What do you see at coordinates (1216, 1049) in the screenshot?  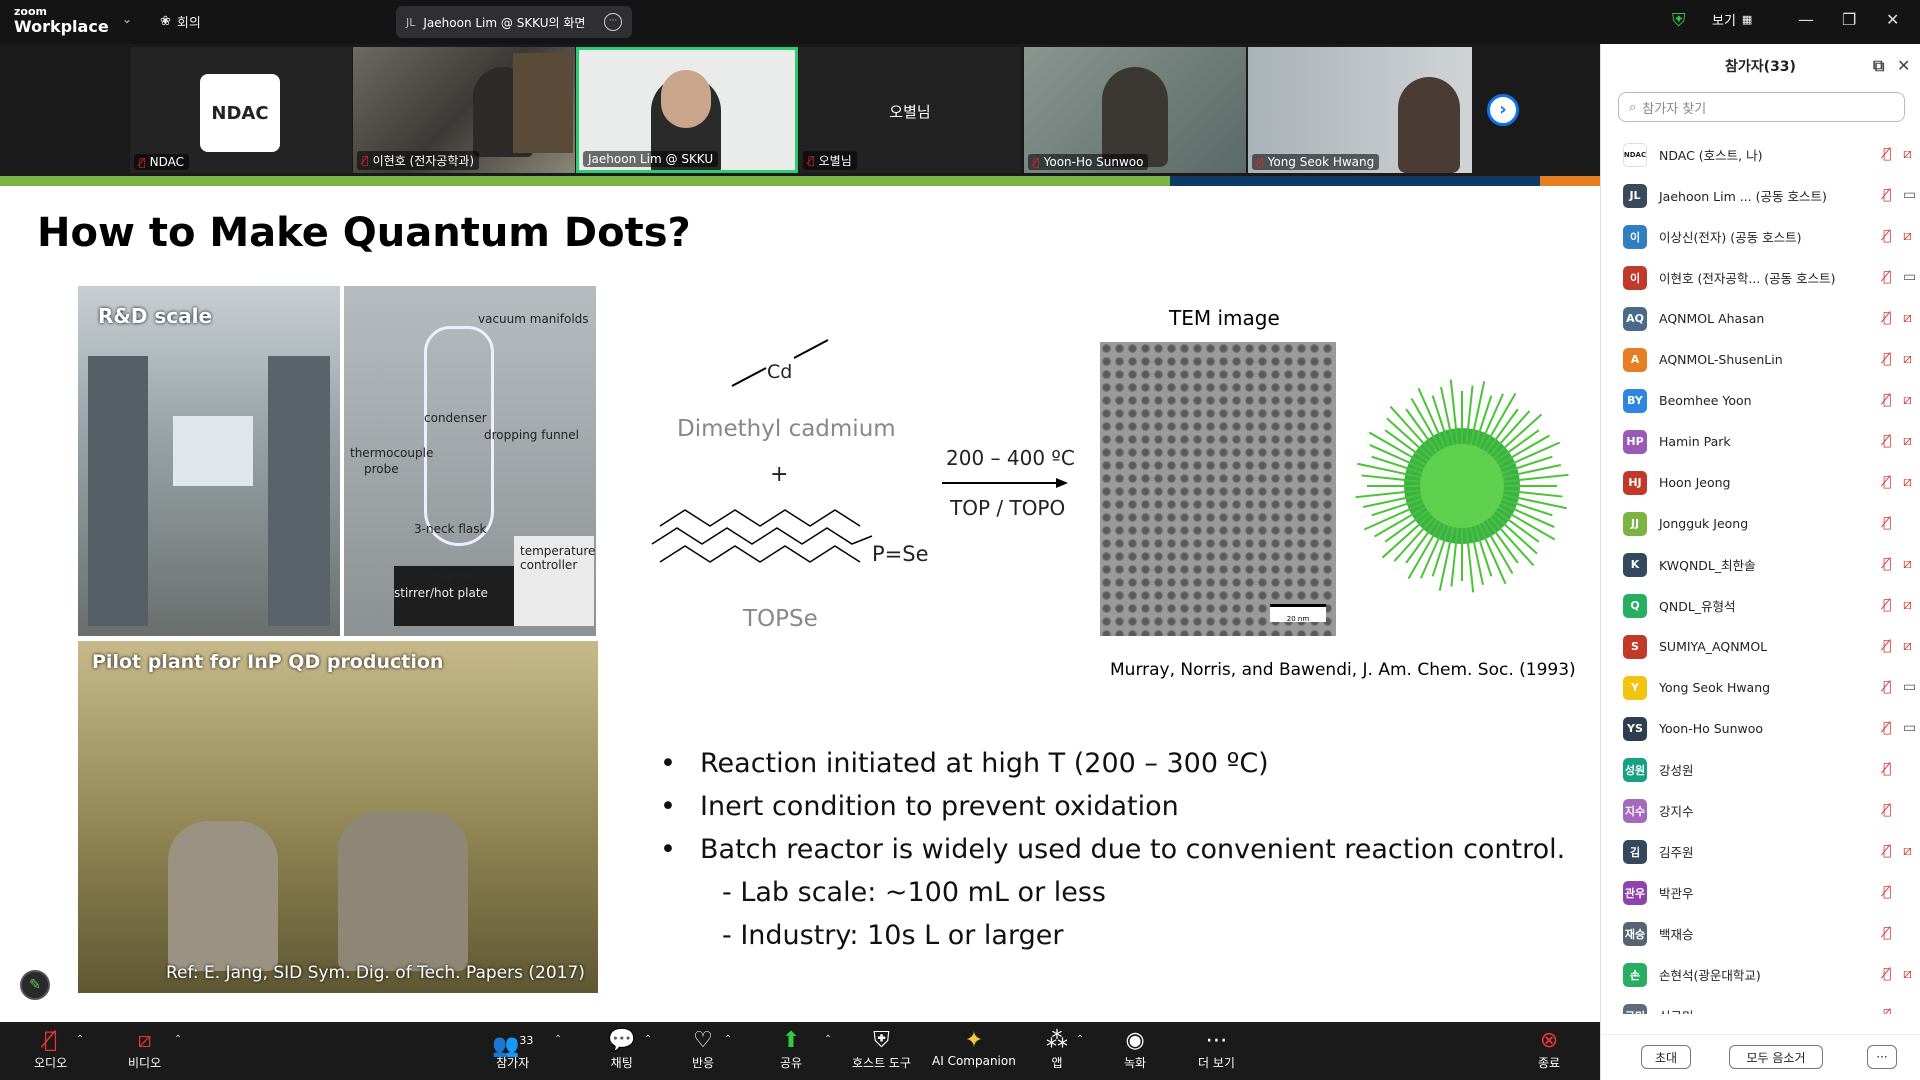 I see `more-button: ⋯ 더 보기` at bounding box center [1216, 1049].